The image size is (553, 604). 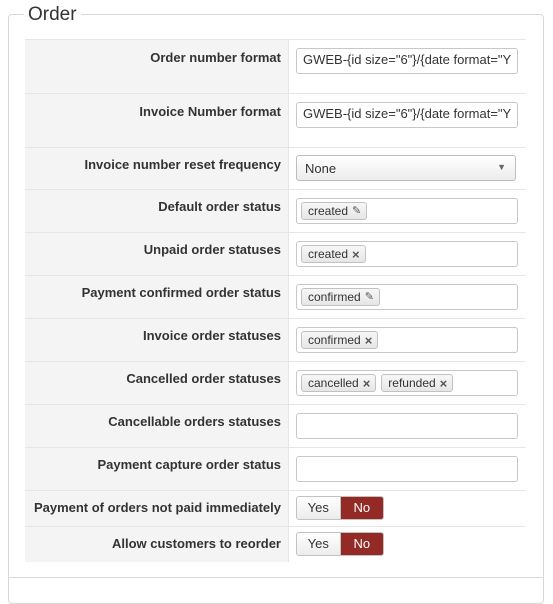 What do you see at coordinates (340, 340) in the screenshot?
I see `status-tag: confirmed ×` at bounding box center [340, 340].